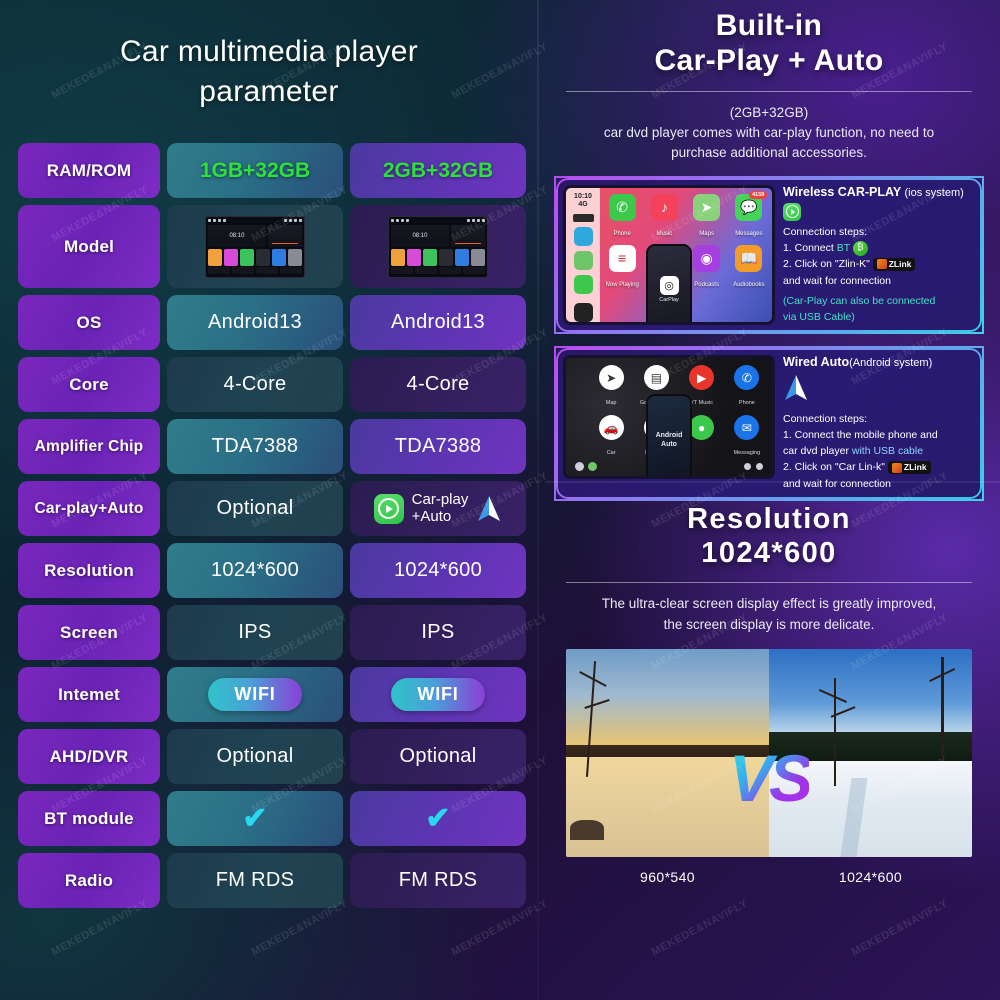  What do you see at coordinates (611, 453) in the screenshot?
I see `android-auto-app-label: Car` at bounding box center [611, 453].